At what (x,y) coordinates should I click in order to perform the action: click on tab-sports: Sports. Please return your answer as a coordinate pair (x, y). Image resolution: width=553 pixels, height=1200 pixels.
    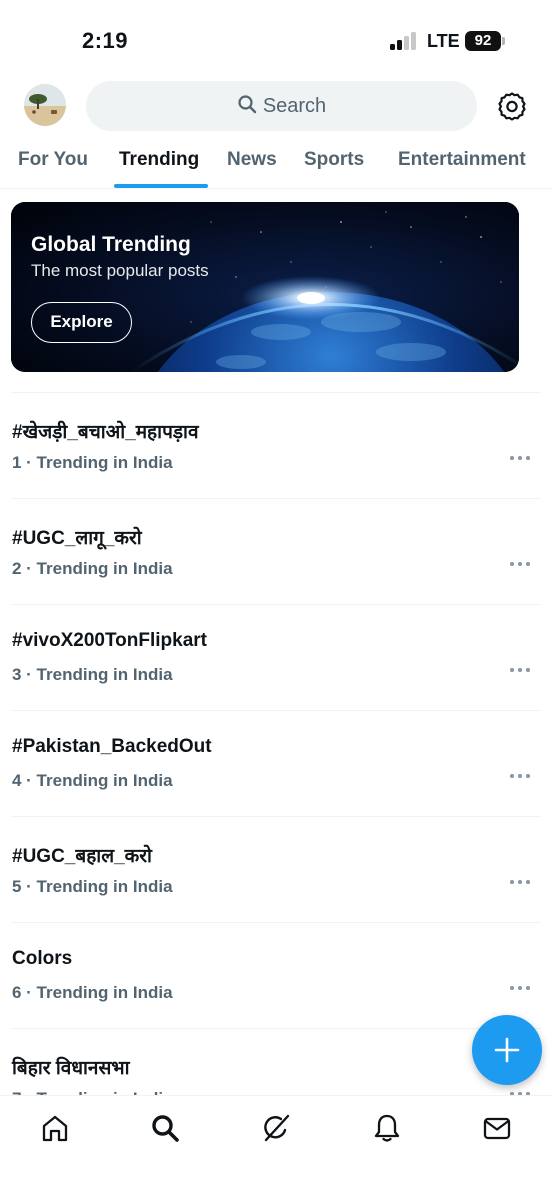
    Looking at the image, I should click on (334, 160).